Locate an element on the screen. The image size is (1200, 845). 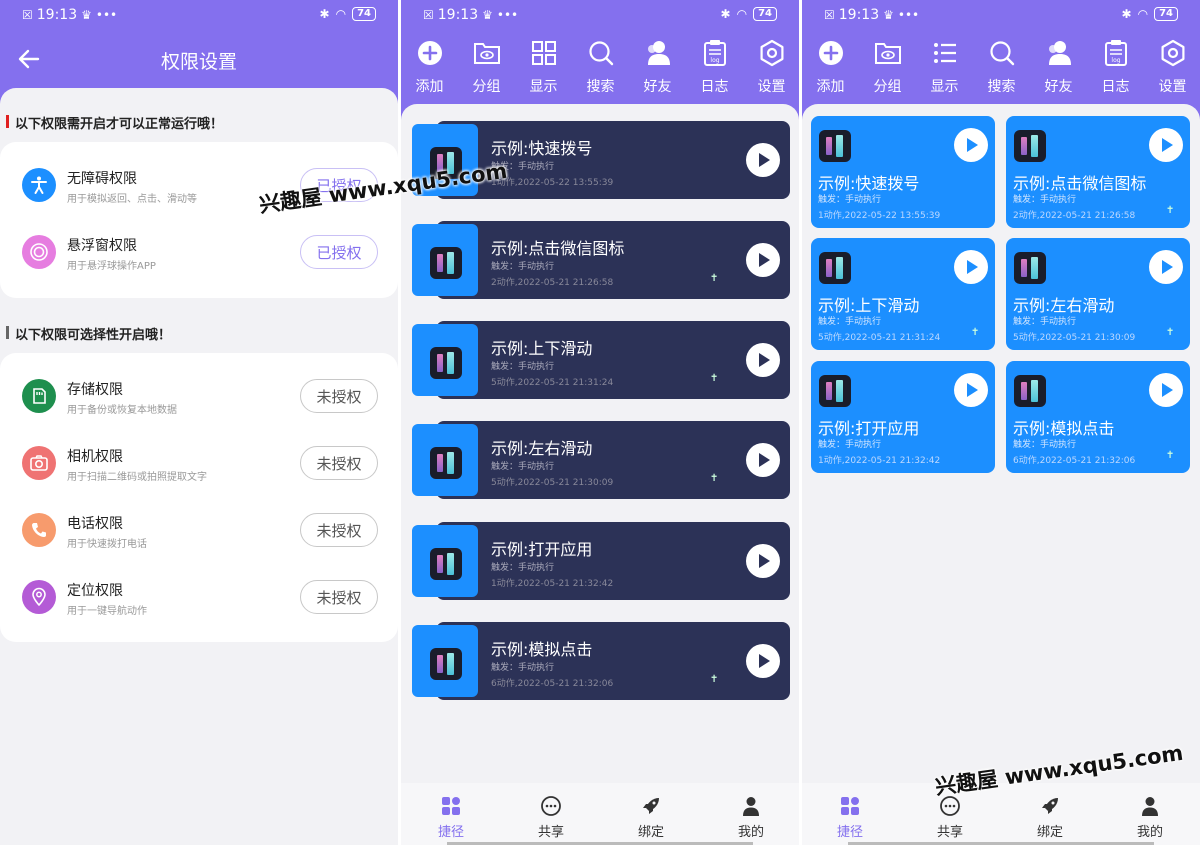
display-list-icon is located at coordinates (945, 53).